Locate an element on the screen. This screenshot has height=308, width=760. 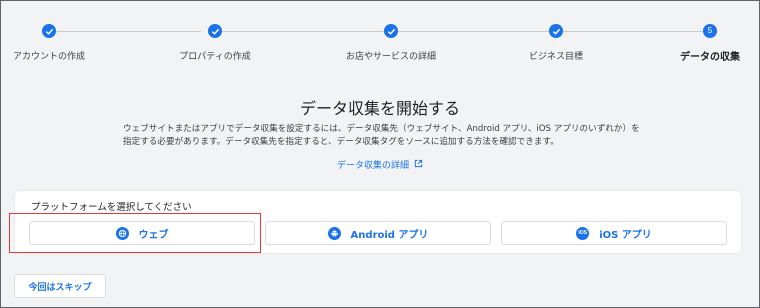
data-collection-detail-link: データ収集の詳細 is located at coordinates (380, 164).